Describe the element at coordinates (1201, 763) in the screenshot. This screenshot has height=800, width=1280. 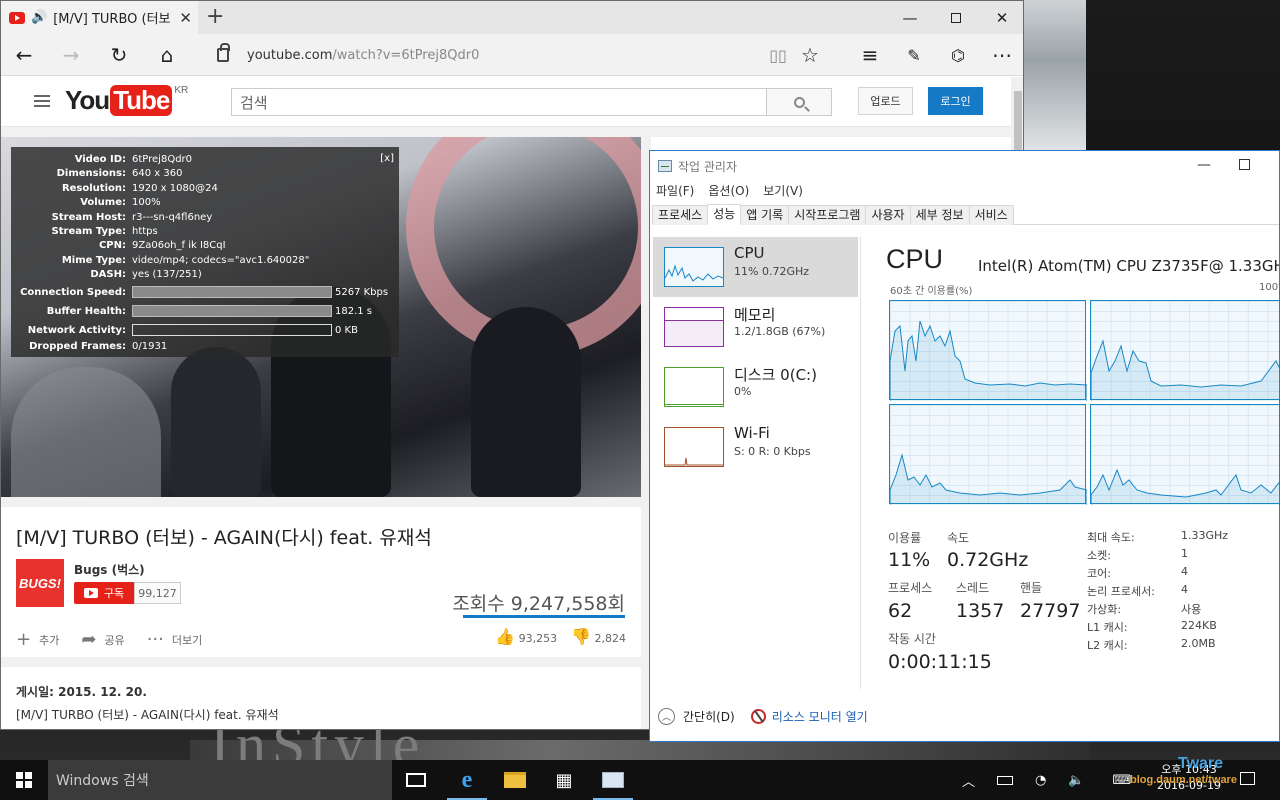
I see `watermark-title: Tware` at that location.